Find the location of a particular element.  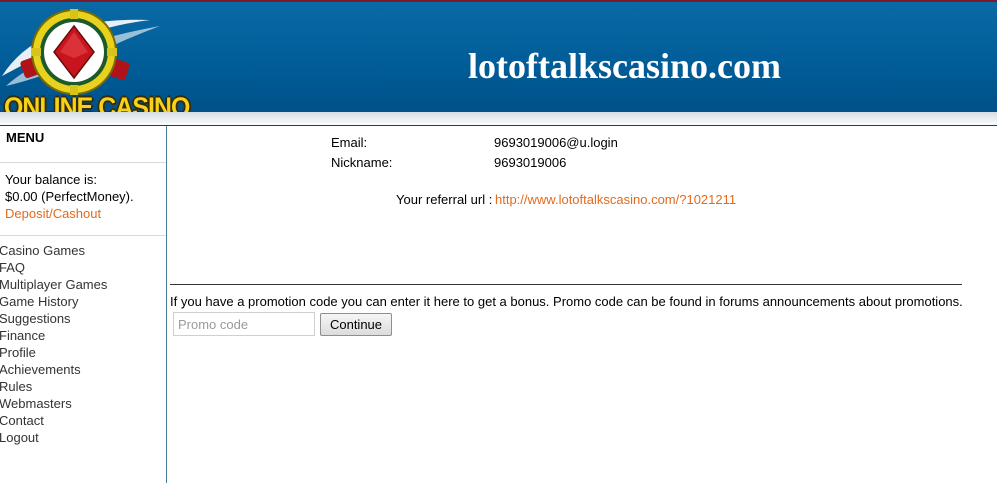

site-title: lotoftalkscasino.com is located at coordinates (624, 66).